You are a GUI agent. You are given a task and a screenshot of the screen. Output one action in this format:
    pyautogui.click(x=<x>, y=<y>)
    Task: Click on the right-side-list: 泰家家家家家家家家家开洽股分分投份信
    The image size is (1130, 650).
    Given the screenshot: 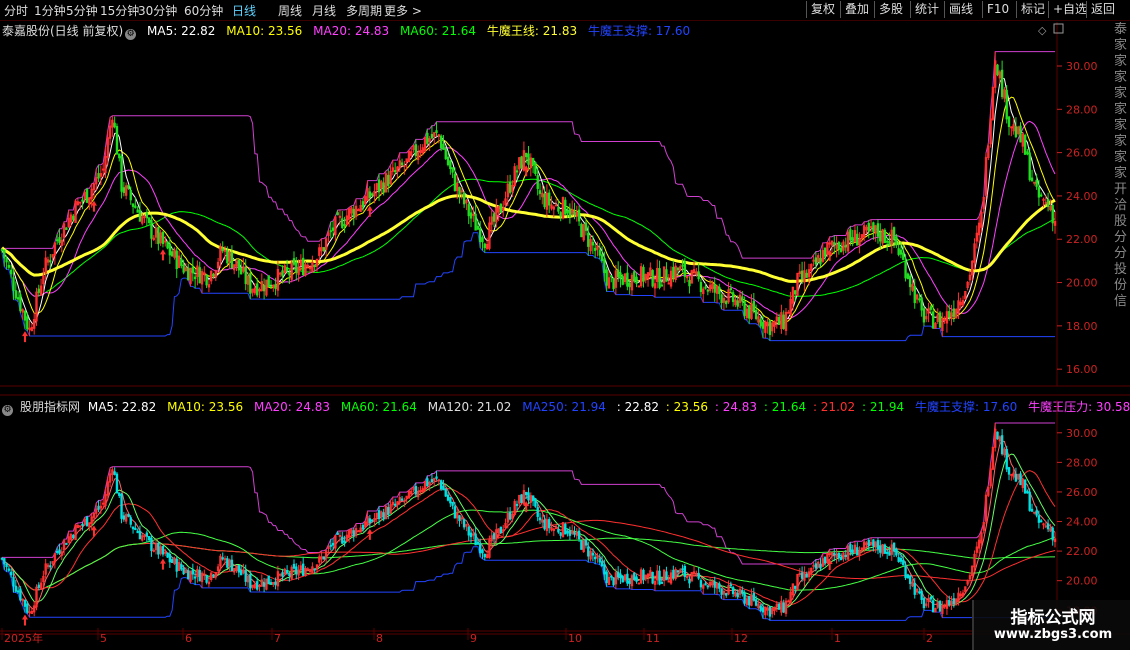 What is the action you would take?
    pyautogui.click(x=1122, y=207)
    